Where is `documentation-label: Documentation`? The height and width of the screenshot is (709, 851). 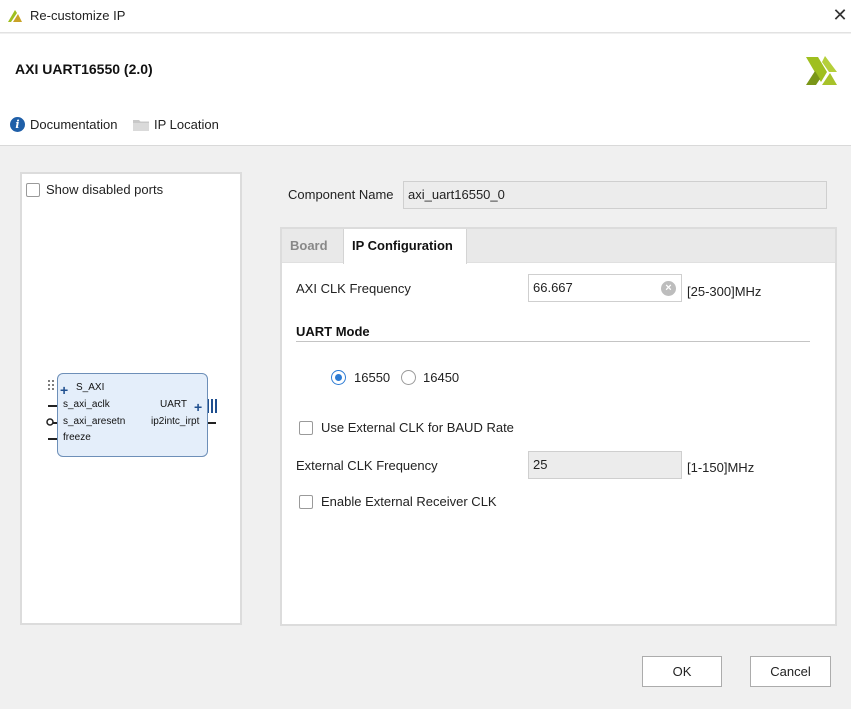
documentation-label: Documentation is located at coordinates (74, 124).